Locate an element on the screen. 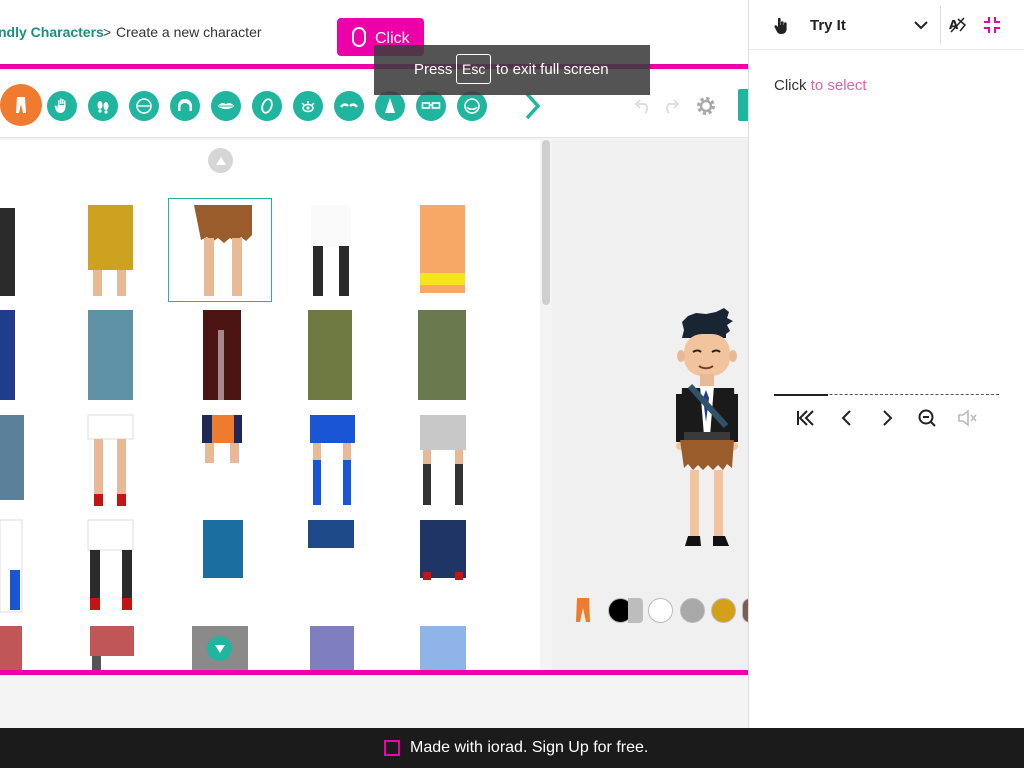 The image size is (1024, 768). hand-icon is located at coordinates (62, 106).